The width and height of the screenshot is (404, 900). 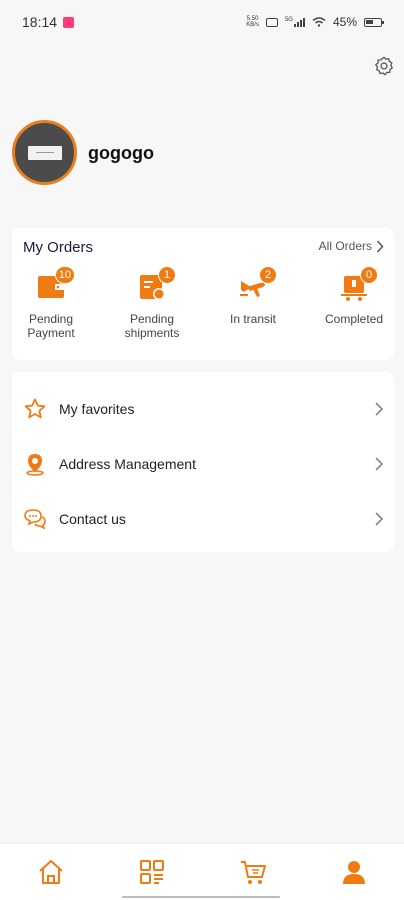 I want to click on menu-item-label: Contact us, so click(x=92, y=518).